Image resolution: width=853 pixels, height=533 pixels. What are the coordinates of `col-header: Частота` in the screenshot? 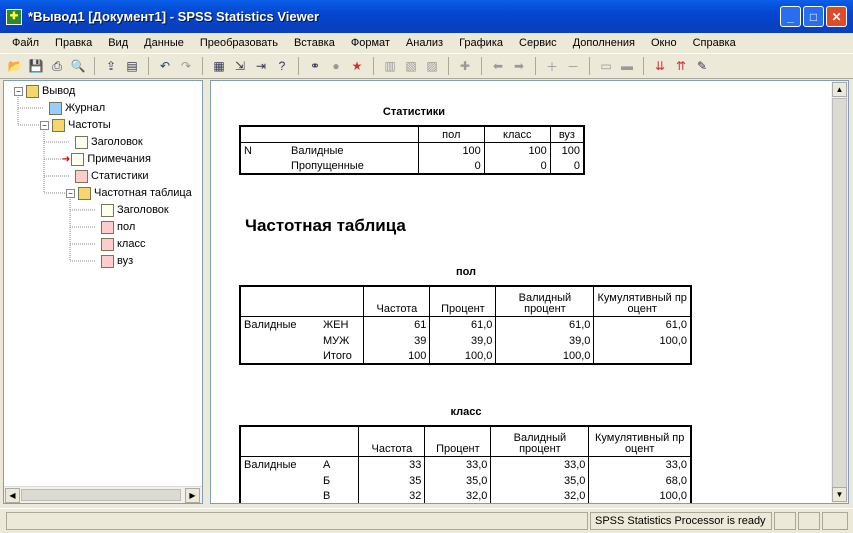 It's located at (392, 441).